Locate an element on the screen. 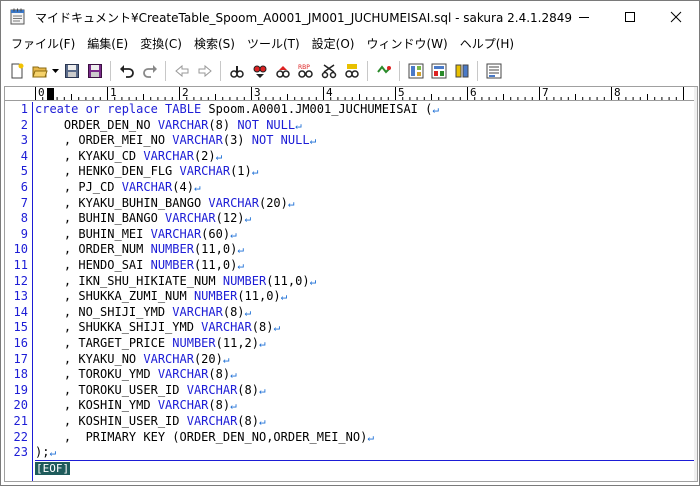 This screenshot has height=486, width=700. replace-button: RBP is located at coordinates (305, 71).